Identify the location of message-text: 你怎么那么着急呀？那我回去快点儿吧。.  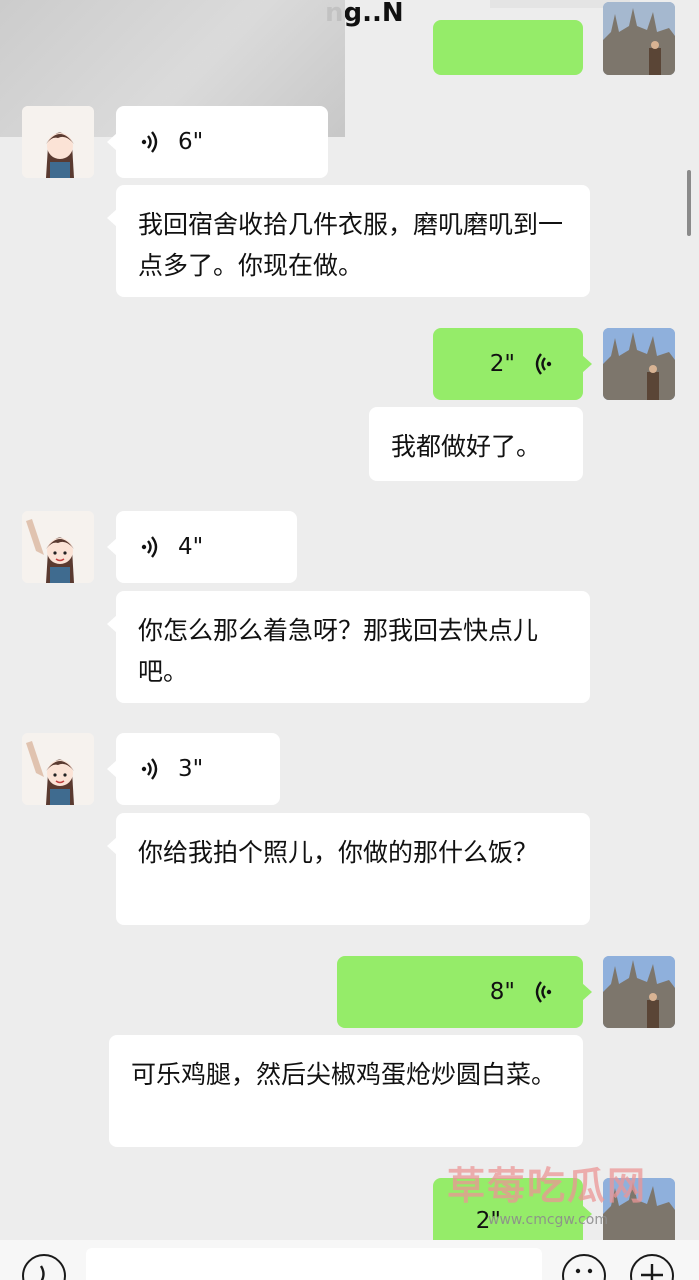
(338, 651).